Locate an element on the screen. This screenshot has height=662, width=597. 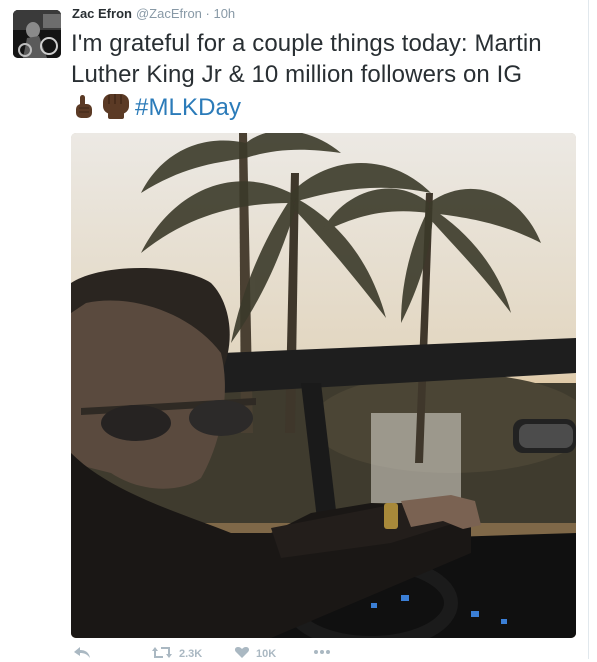
raised-fist-emoji is located at coordinates (116, 109).